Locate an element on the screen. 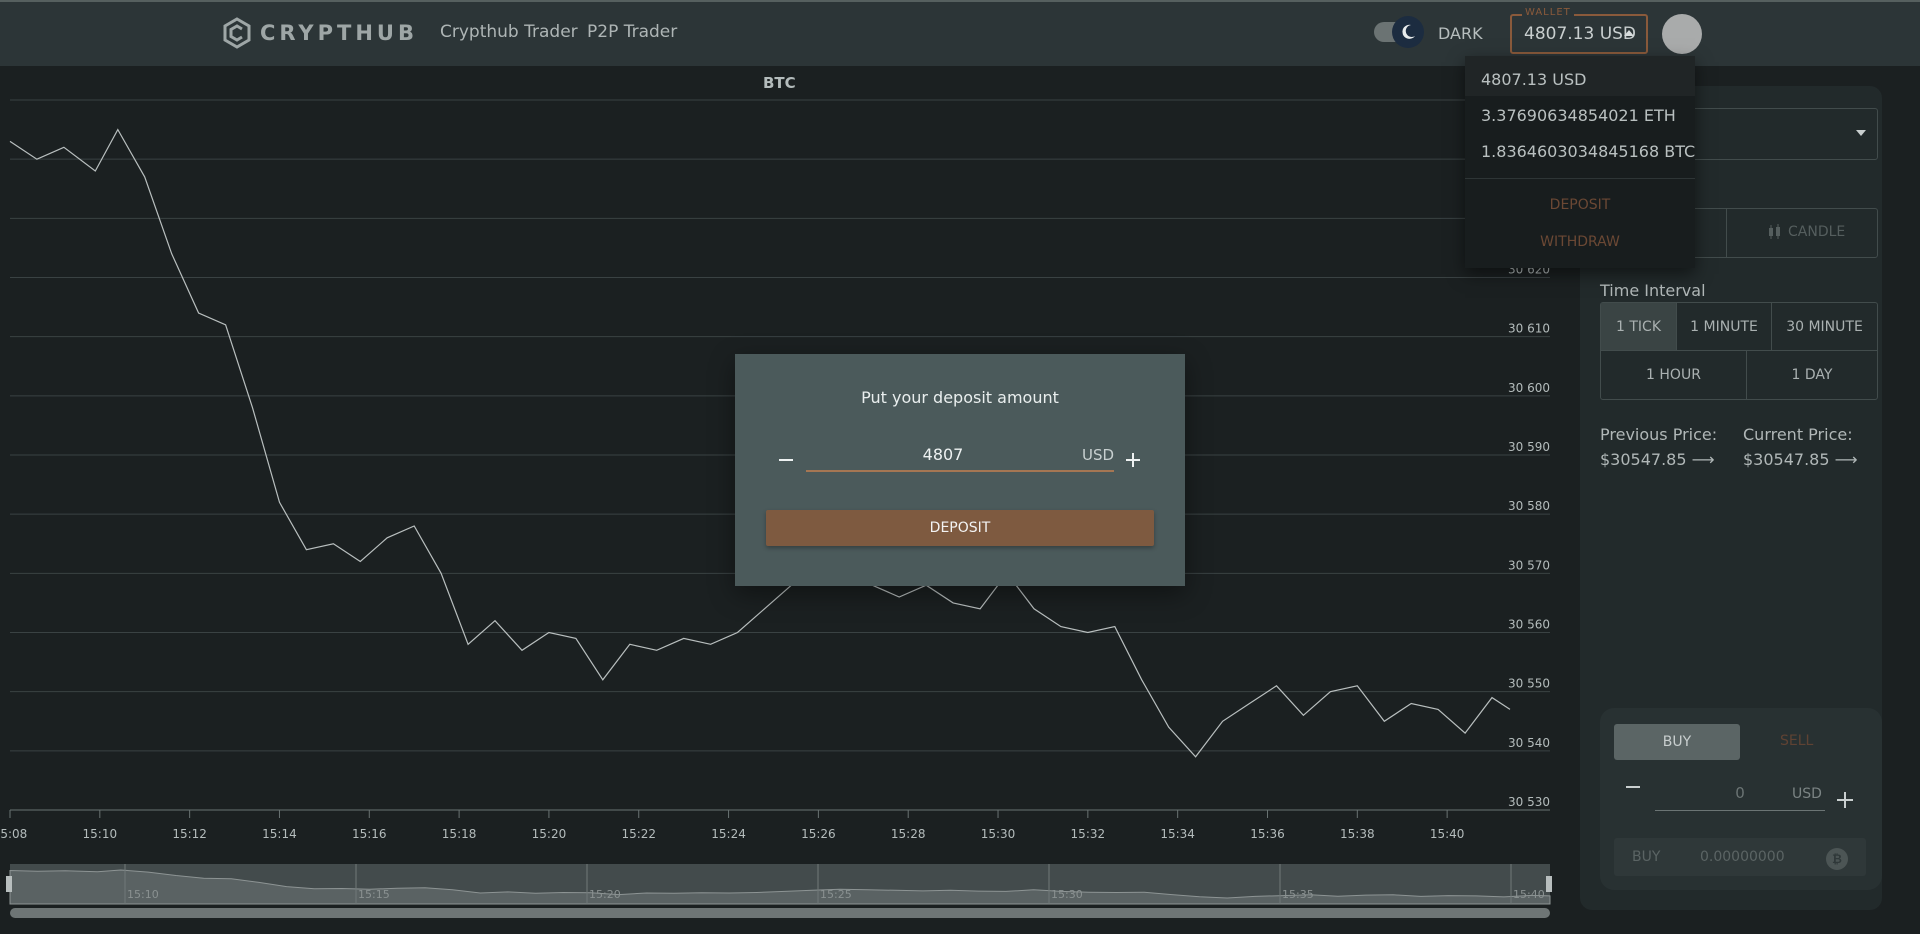 Image resolution: width=1920 pixels, height=934 pixels. balance-btc: 1.8364603034845168 BTC is located at coordinates (1588, 151).